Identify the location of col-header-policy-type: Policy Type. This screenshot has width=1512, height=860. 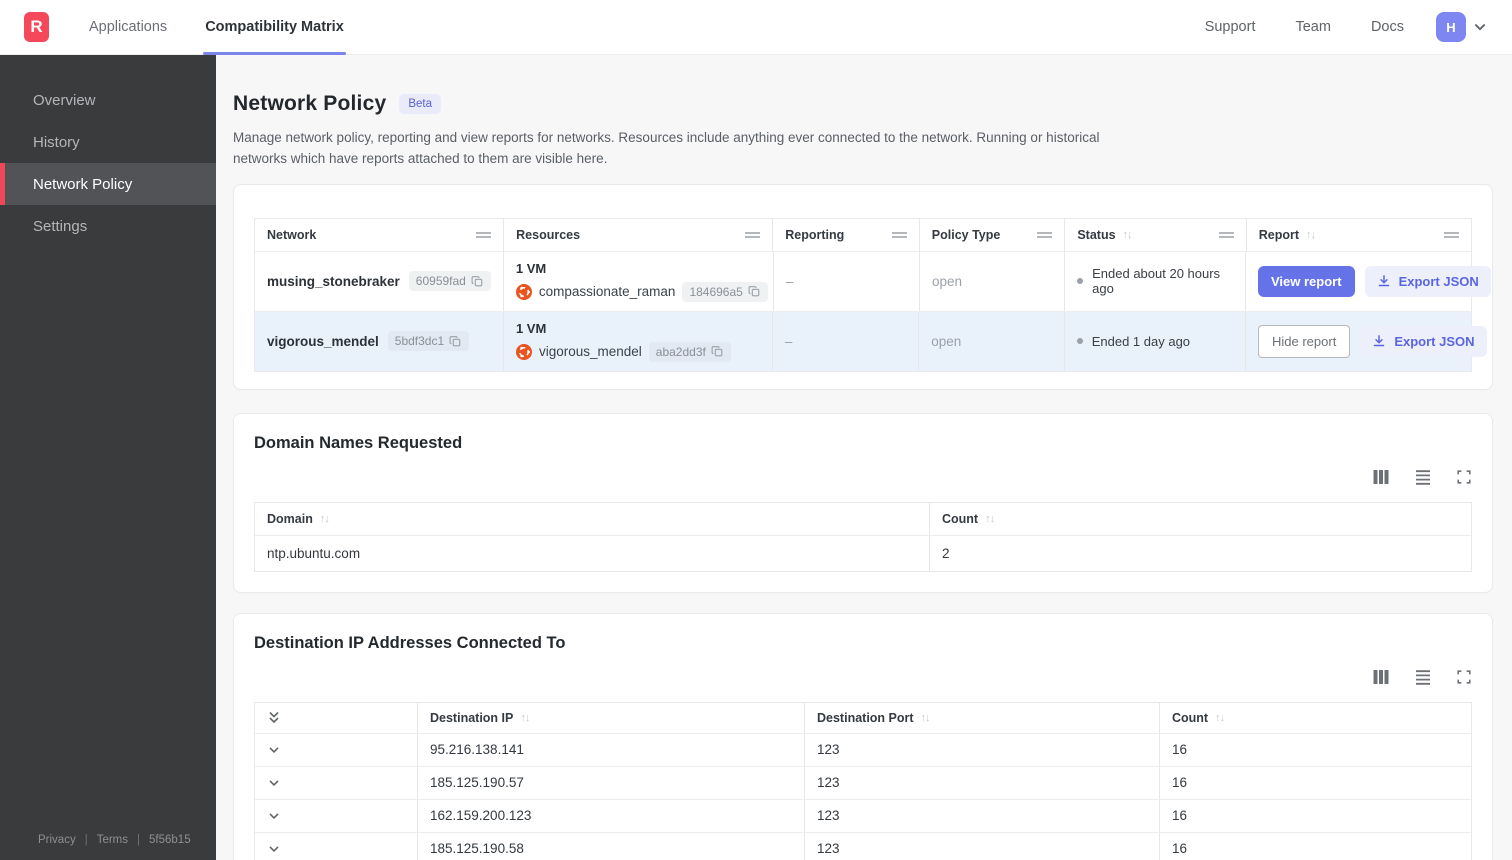
(993, 234).